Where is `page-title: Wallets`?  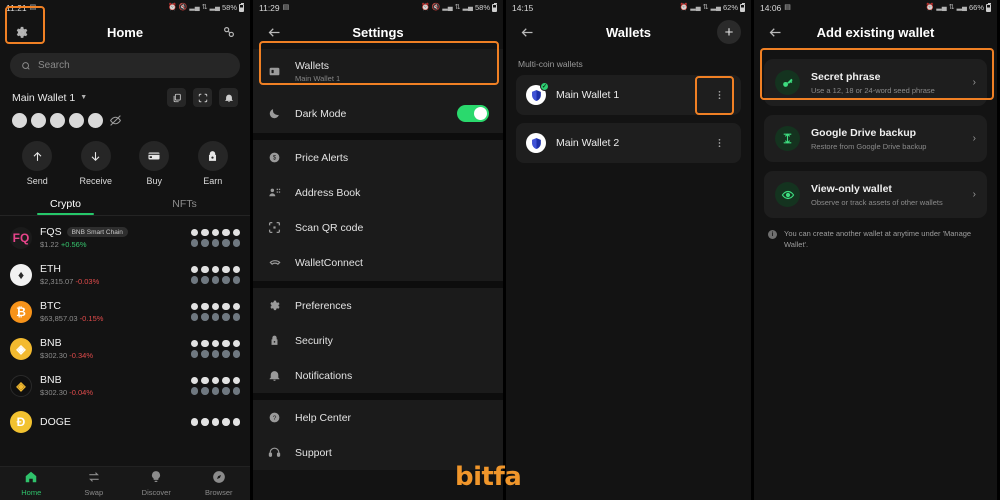
page-title: Wallets is located at coordinates (628, 32).